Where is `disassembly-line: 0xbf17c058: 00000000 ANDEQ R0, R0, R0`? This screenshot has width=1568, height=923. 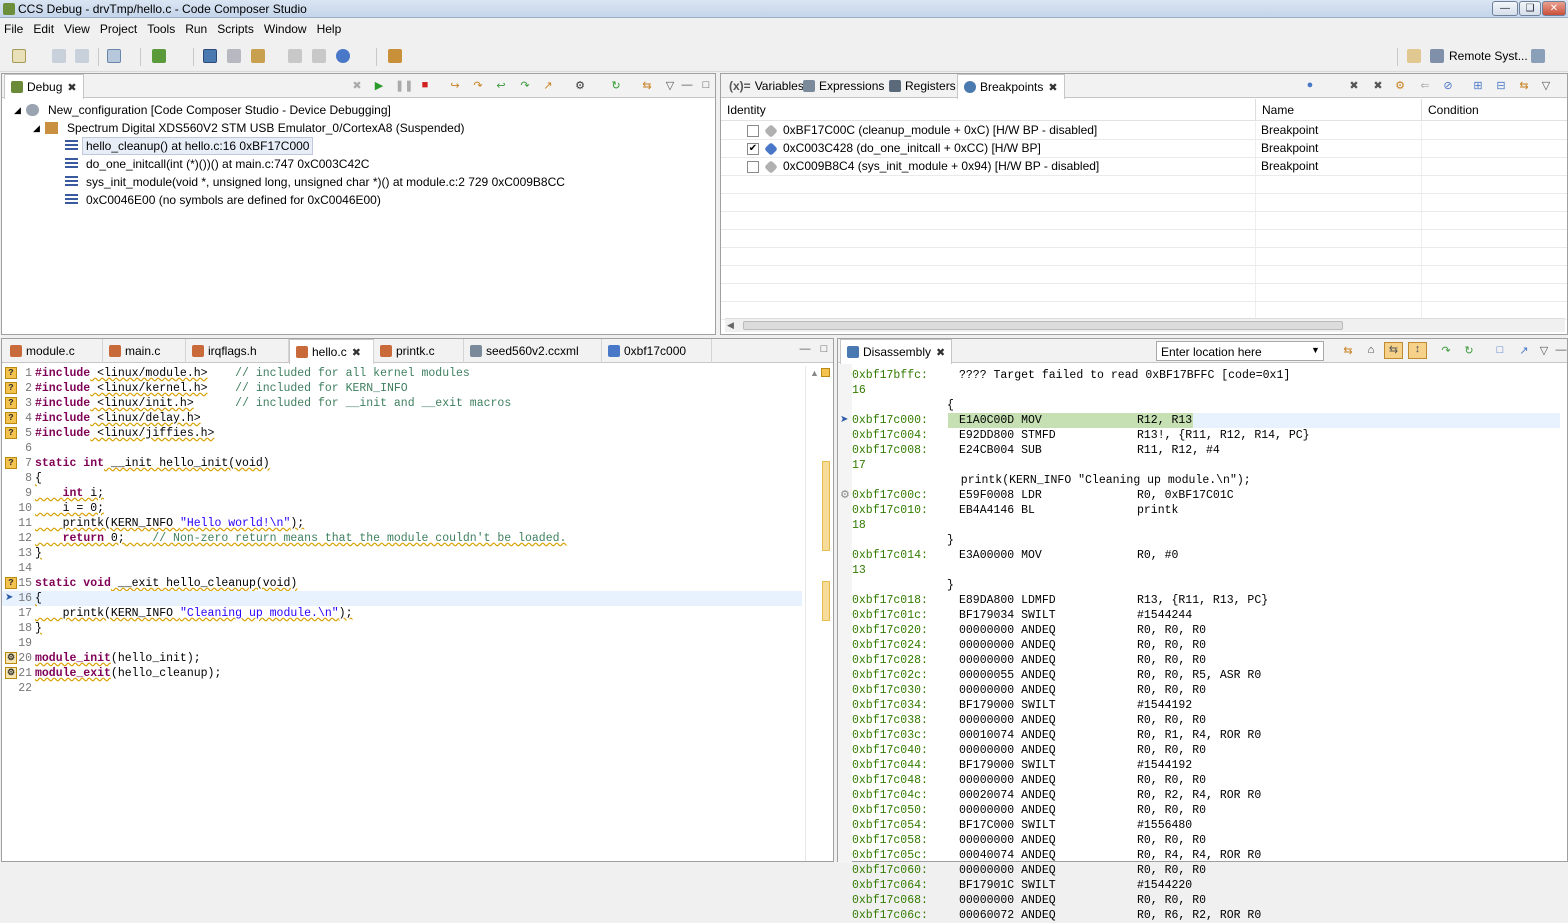
disassembly-line: 0xbf17c058: 00000000 ANDEQ R0, R0, R0 is located at coordinates (1199, 840).